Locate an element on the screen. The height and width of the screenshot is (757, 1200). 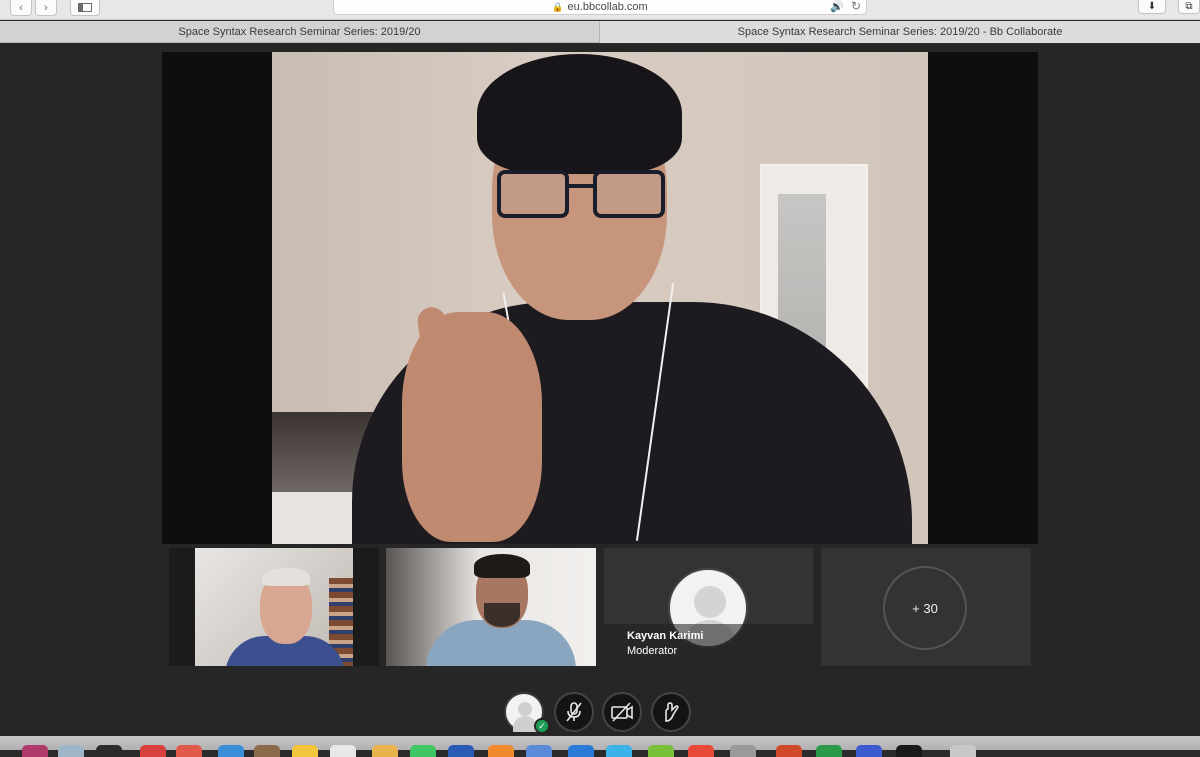
downloads-button: ⬇ is located at coordinates (1152, 7).